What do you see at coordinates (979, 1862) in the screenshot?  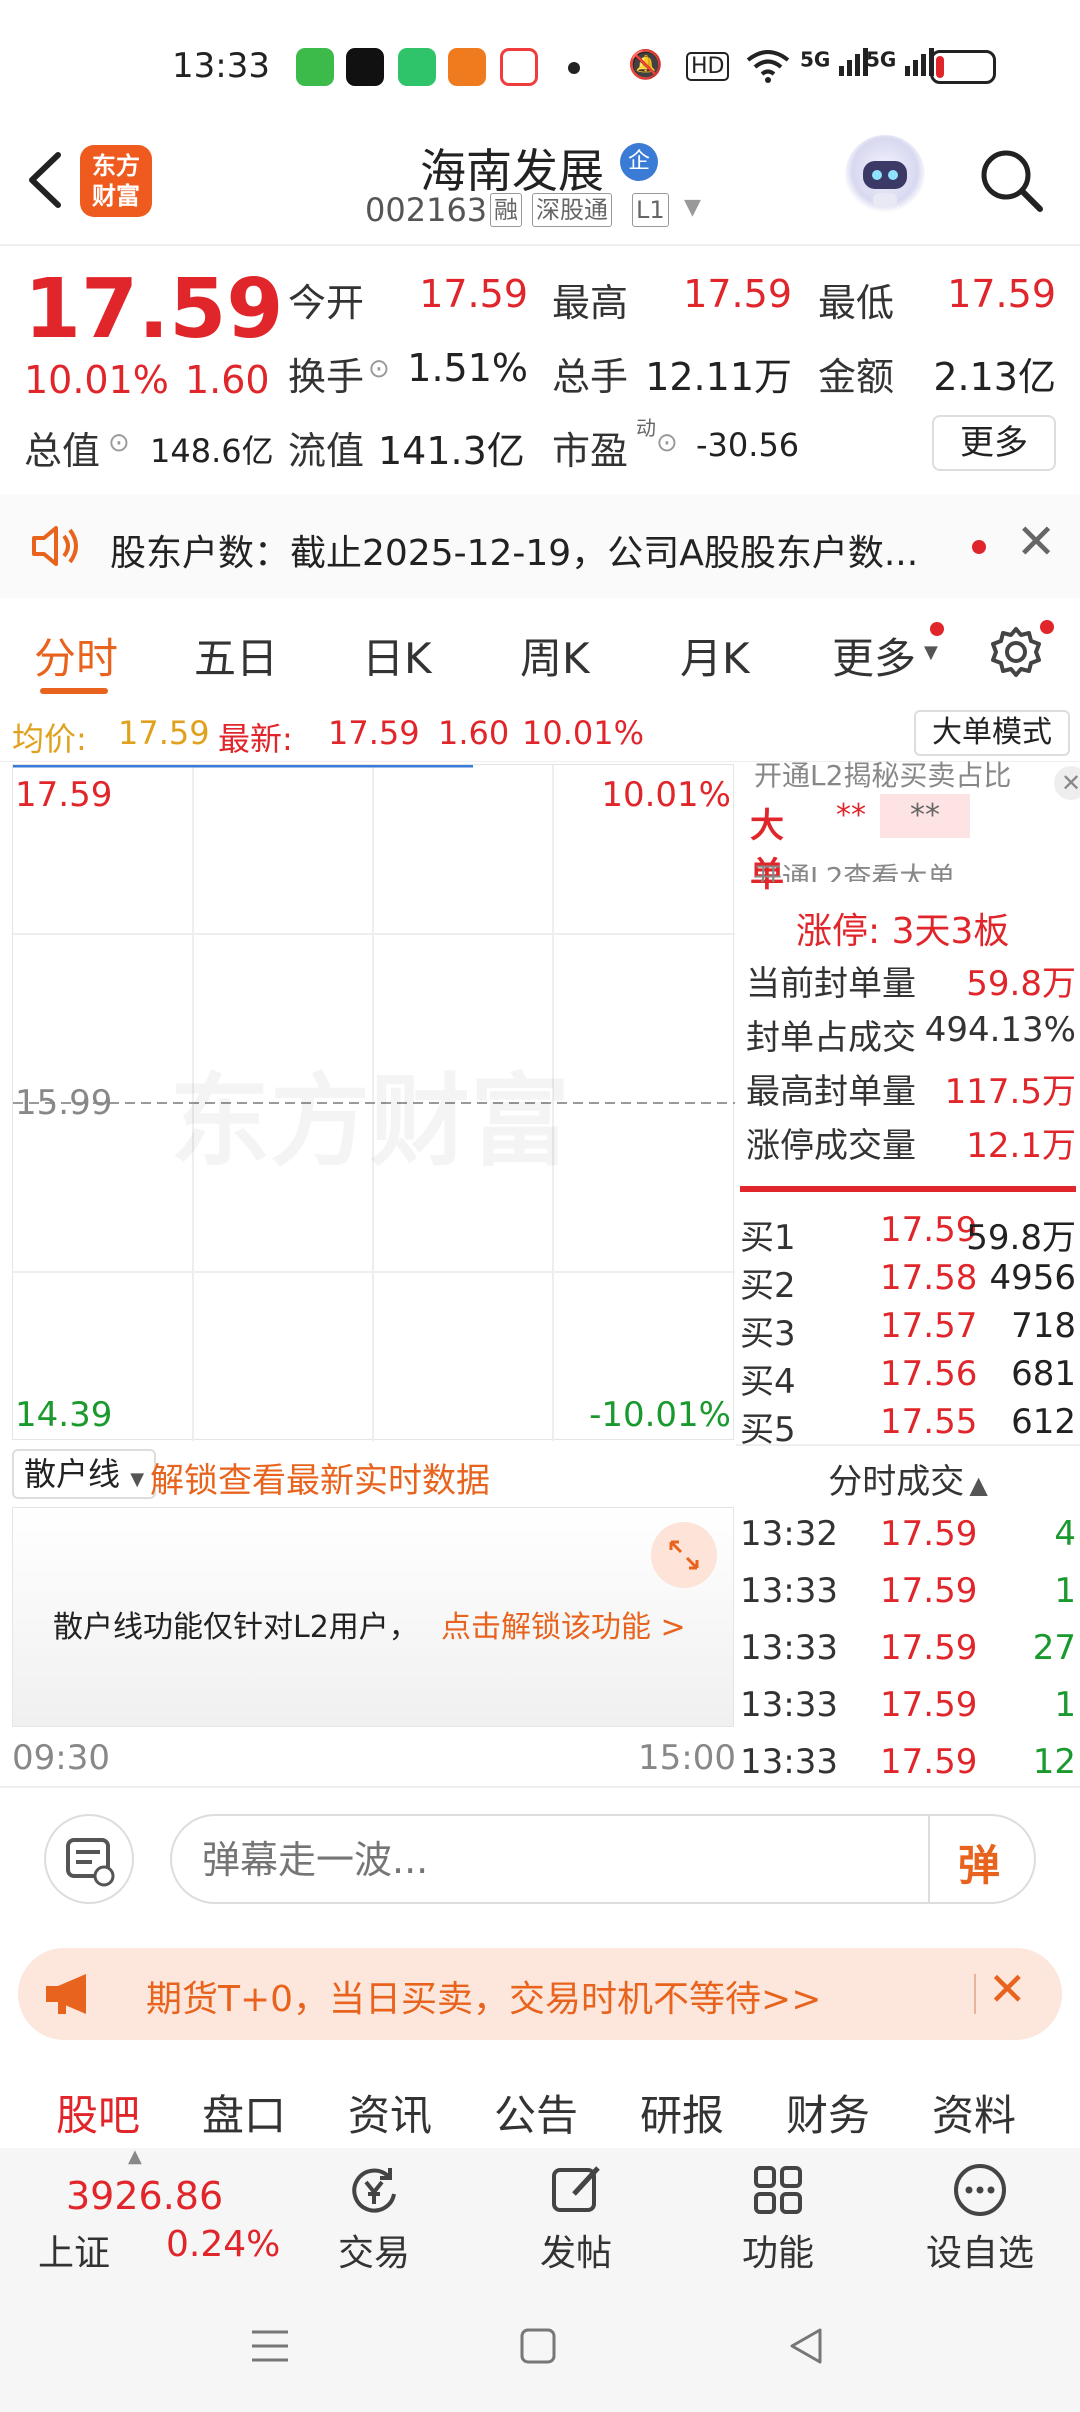 I see `danmu-send-button: 弹` at bounding box center [979, 1862].